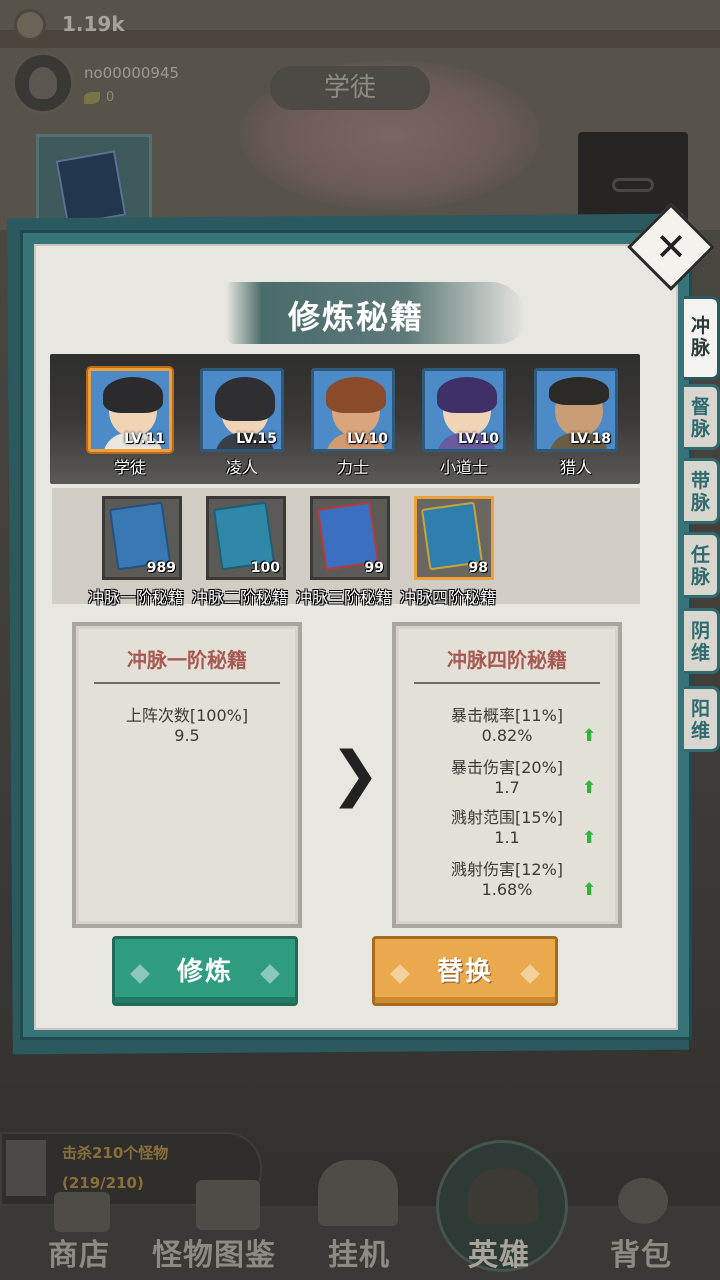 This screenshot has height=1280, width=720. What do you see at coordinates (132, 73) in the screenshot?
I see `player-id: no00000945` at bounding box center [132, 73].